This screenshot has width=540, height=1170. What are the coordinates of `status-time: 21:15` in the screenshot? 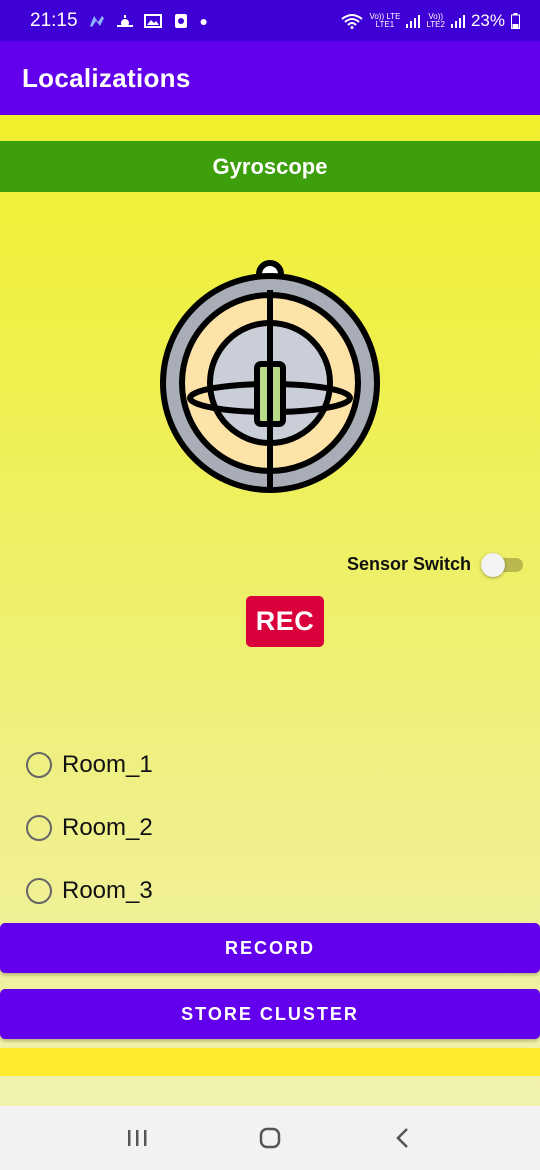 It's located at (54, 20).